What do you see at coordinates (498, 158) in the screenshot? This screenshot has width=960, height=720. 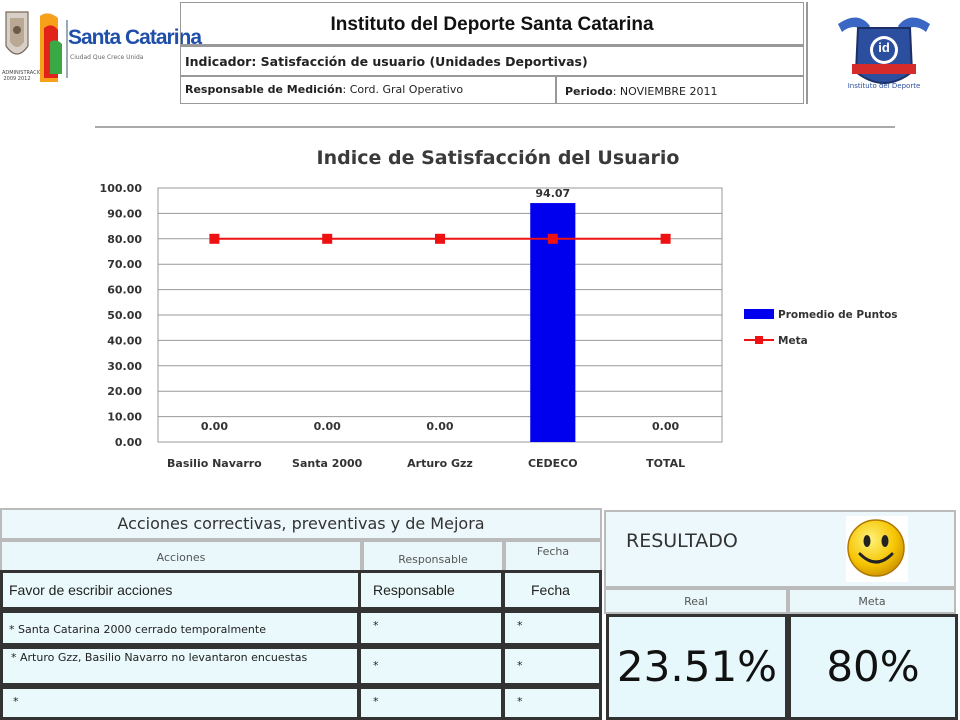 I see `chart-title: Indice de Satisfacción del Usuario` at bounding box center [498, 158].